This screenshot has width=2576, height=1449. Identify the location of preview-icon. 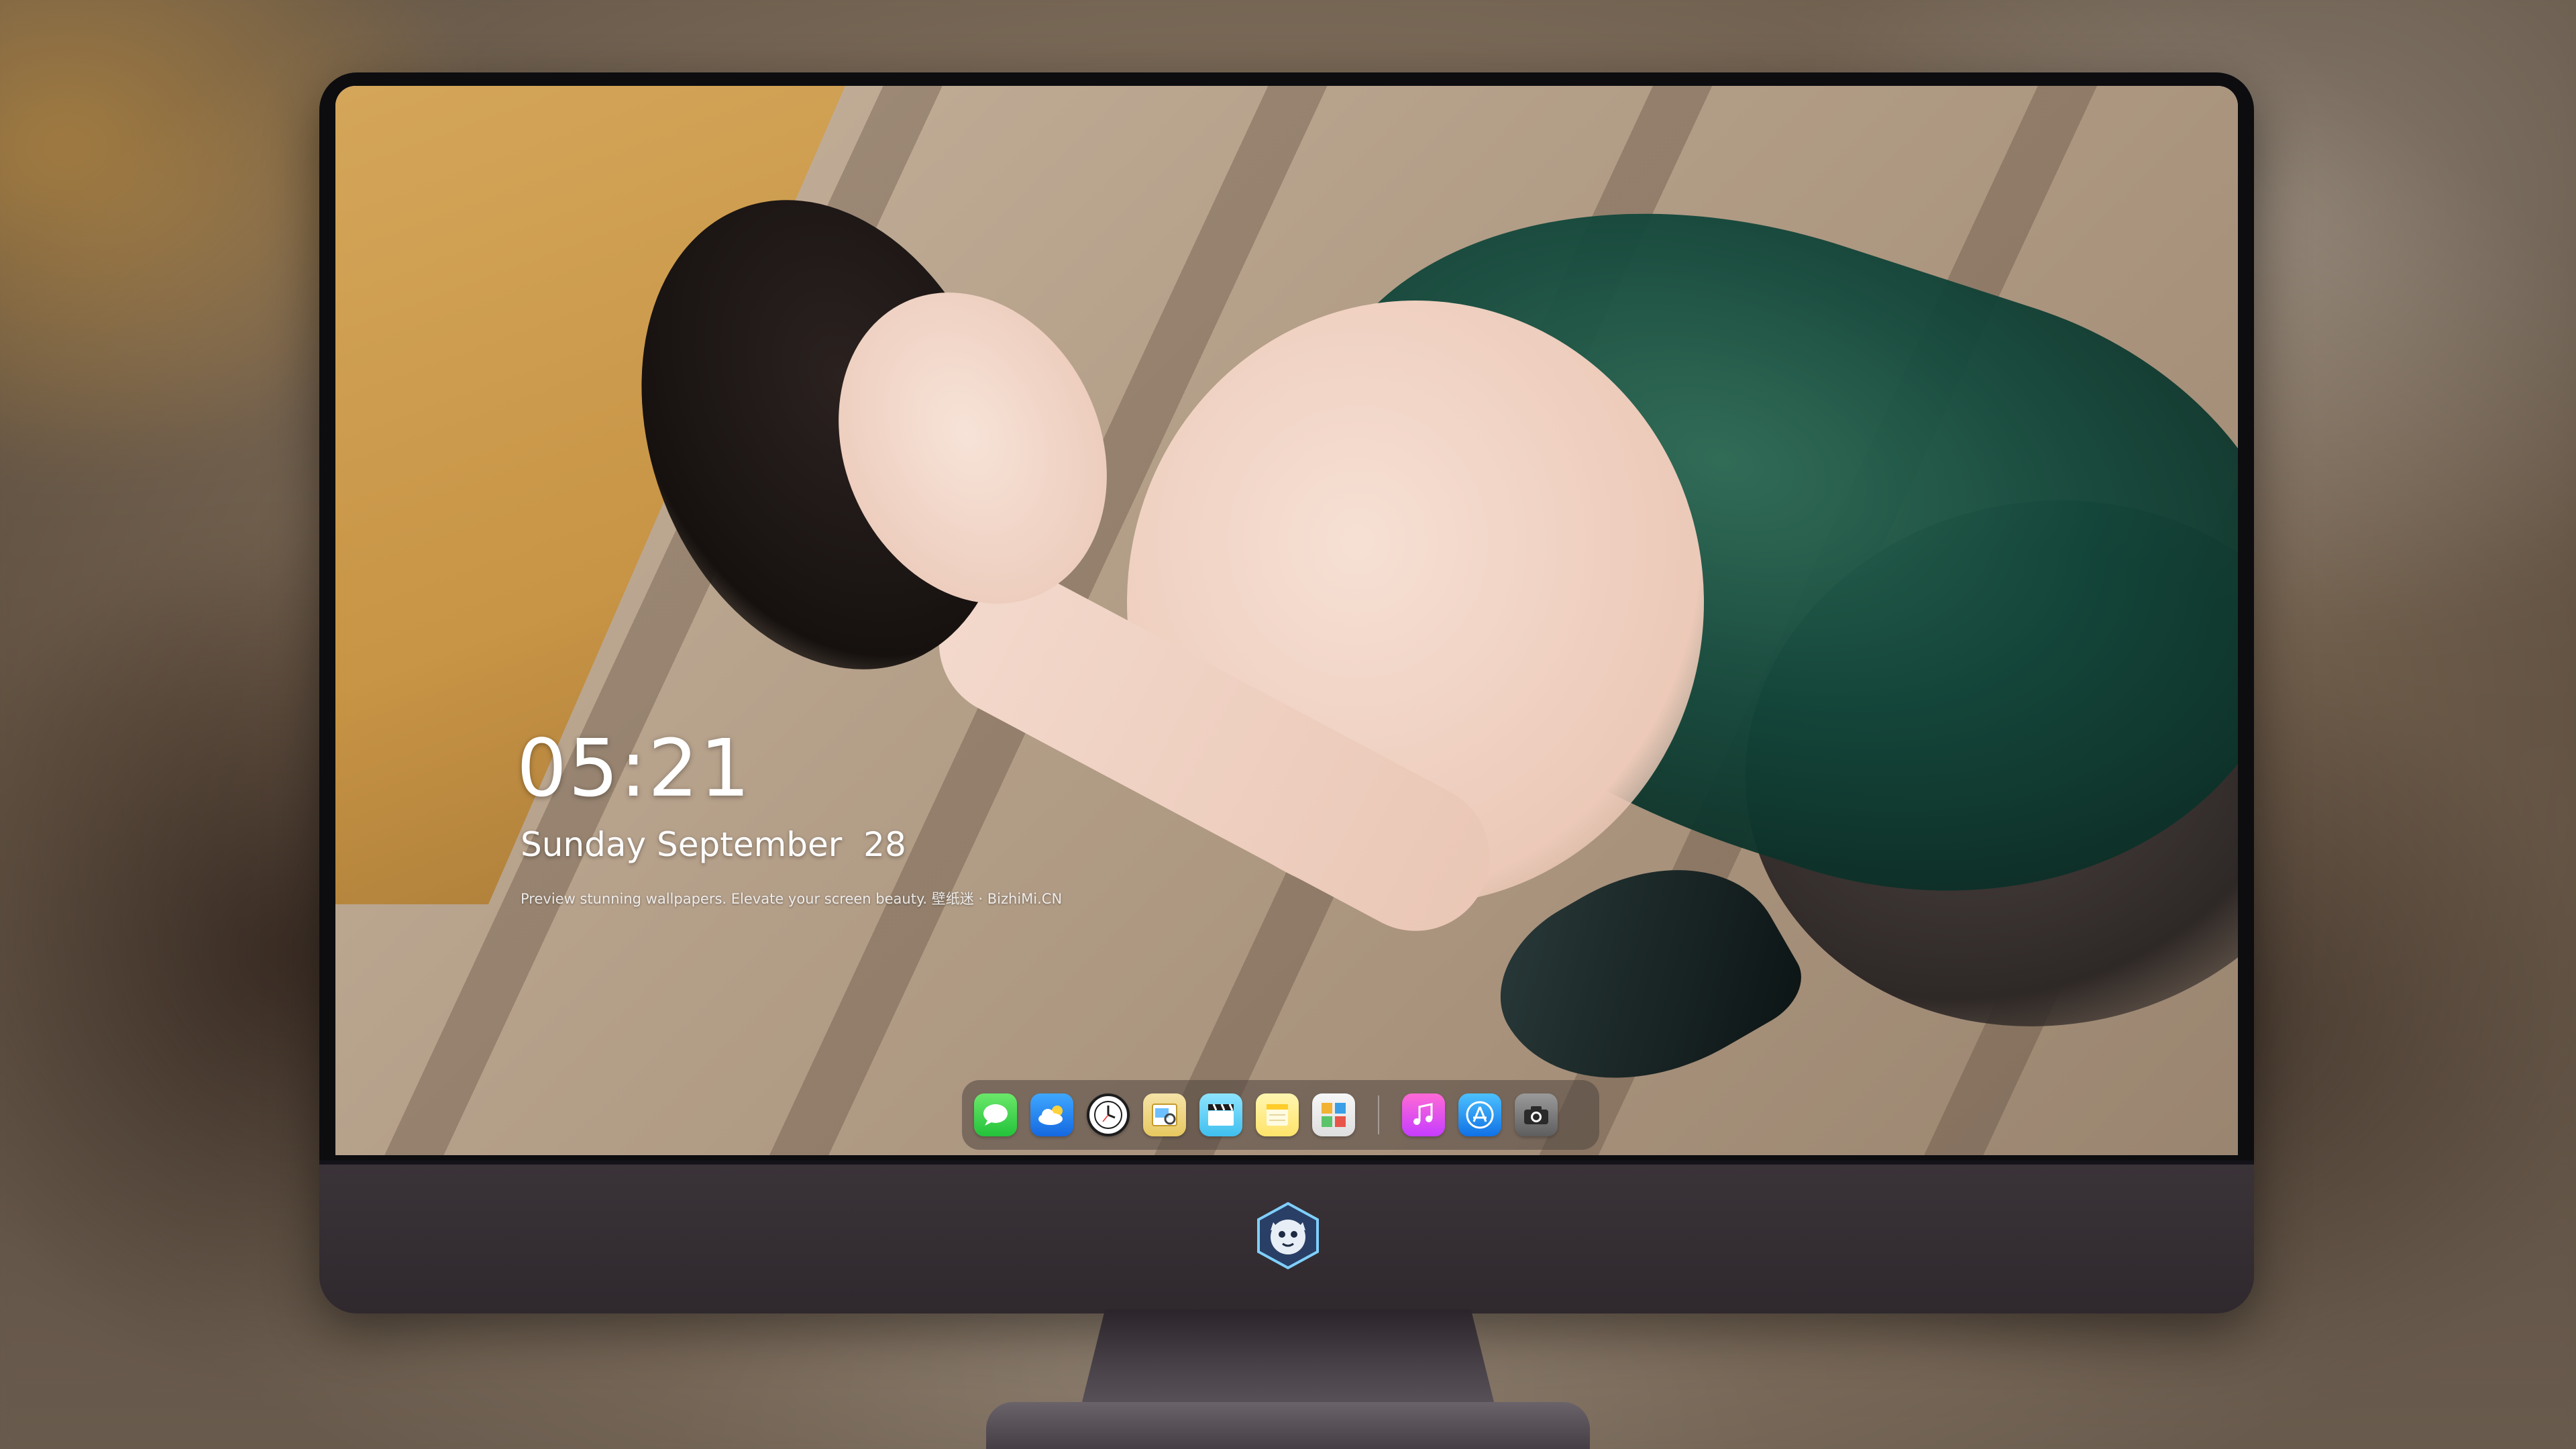
(1164, 1114).